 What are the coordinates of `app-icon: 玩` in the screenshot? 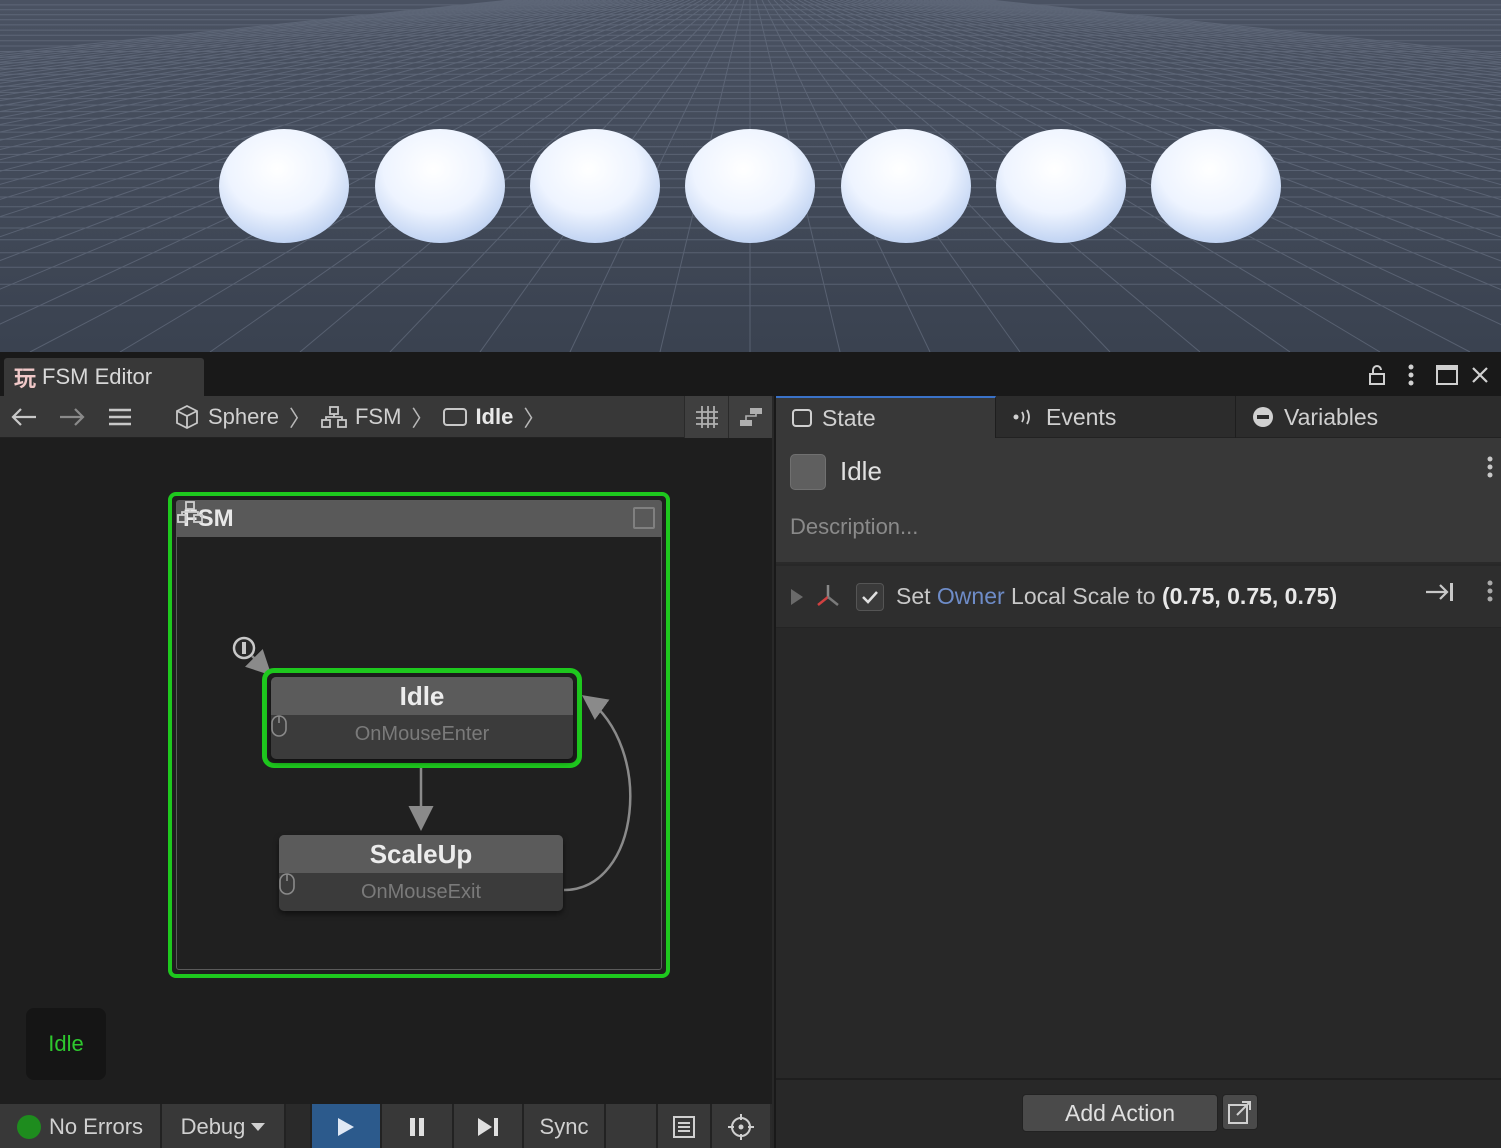 It's located at (25, 378).